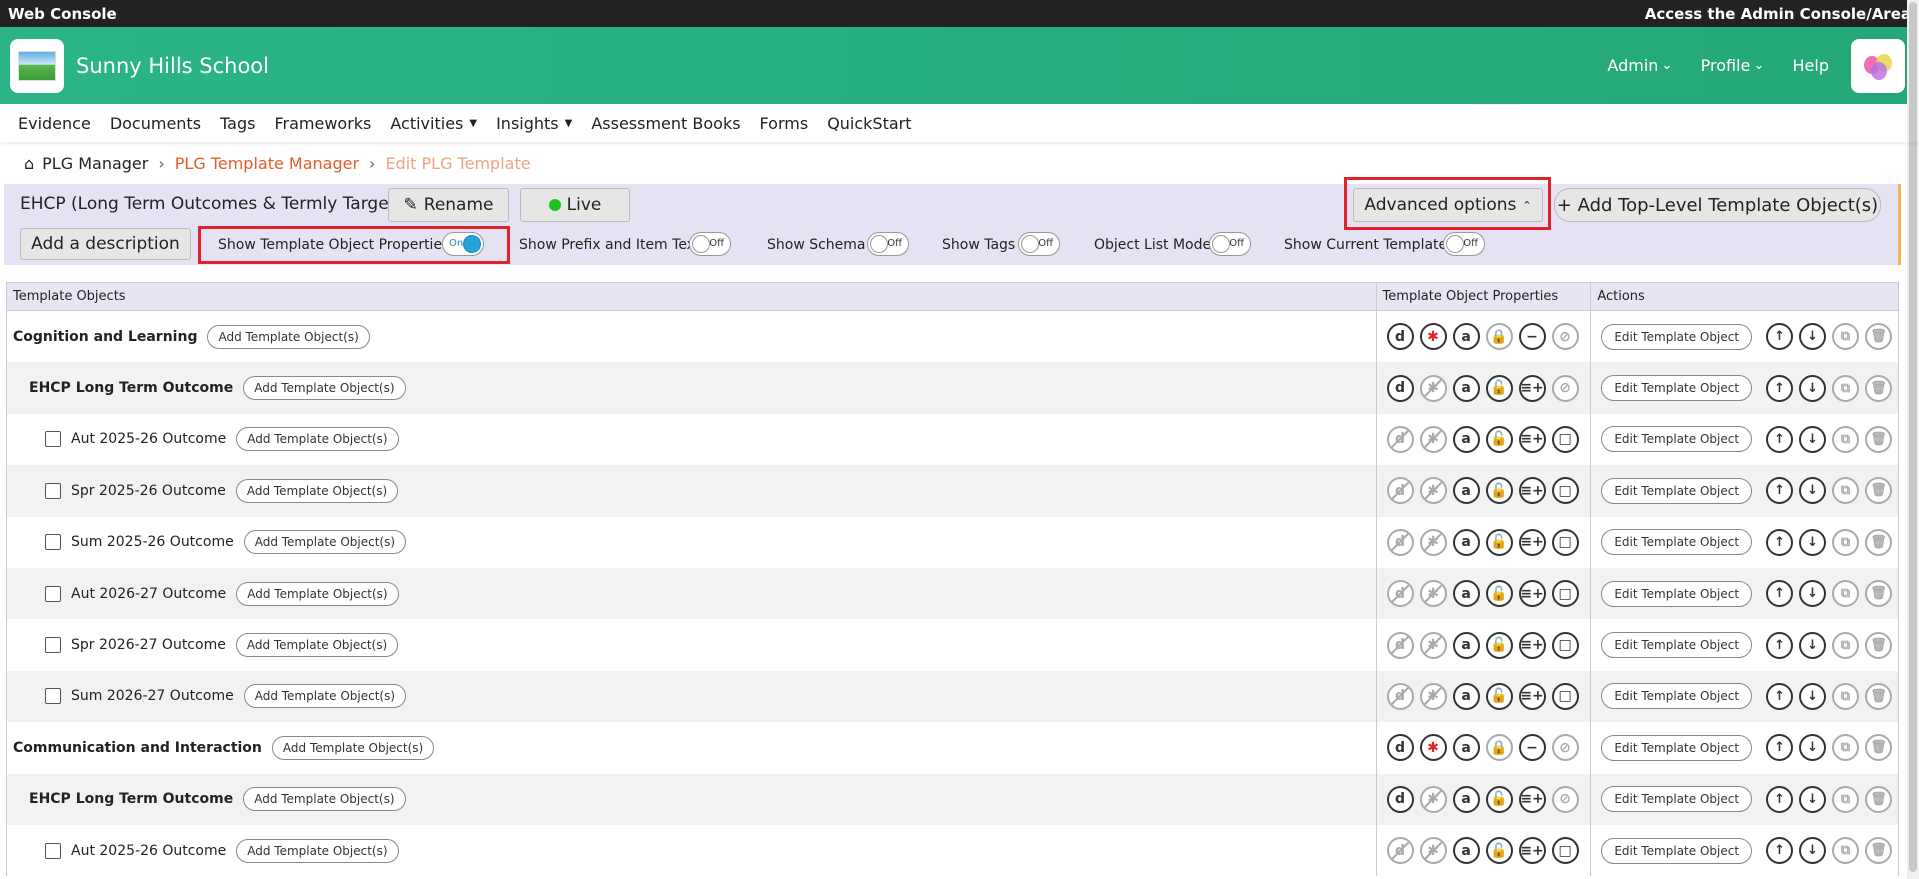 This screenshot has height=879, width=1919. What do you see at coordinates (1717, 205) in the screenshot?
I see `add-top-level-button: + Add Top-Level Template Object(s)` at bounding box center [1717, 205].